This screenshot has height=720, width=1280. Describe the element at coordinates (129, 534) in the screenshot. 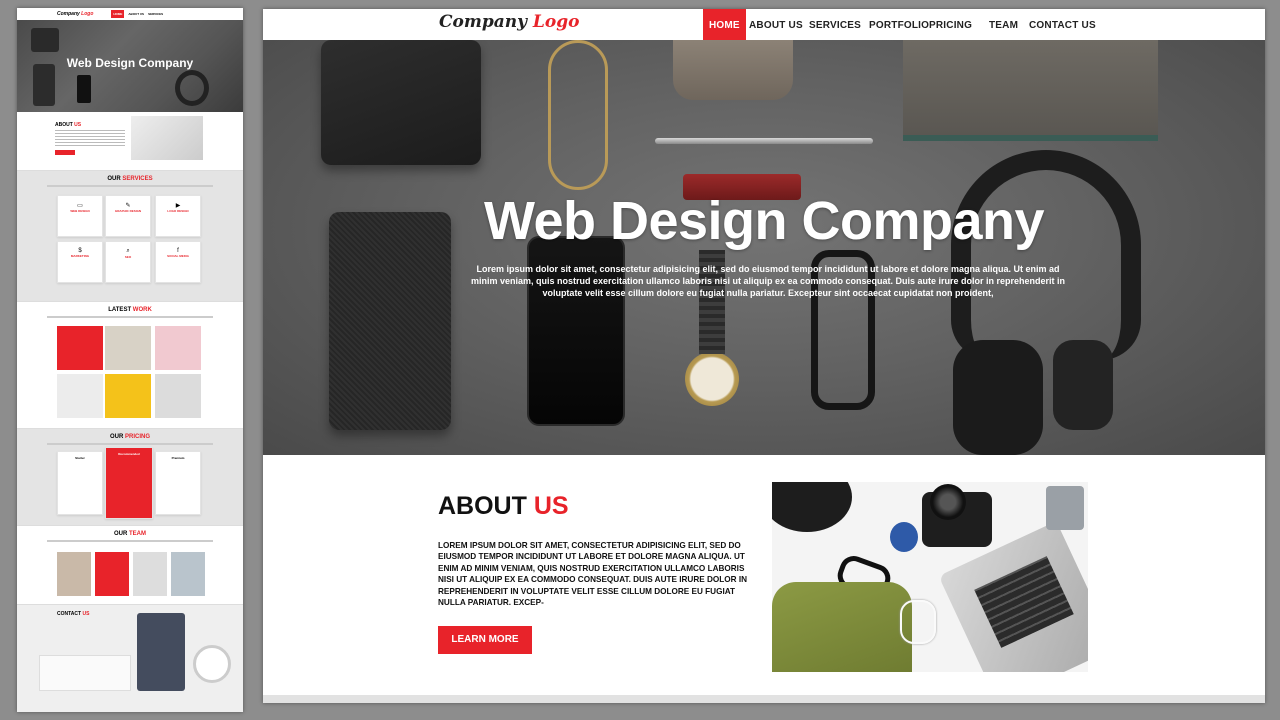

I see `preview-team-title: OUR TEAM` at that location.